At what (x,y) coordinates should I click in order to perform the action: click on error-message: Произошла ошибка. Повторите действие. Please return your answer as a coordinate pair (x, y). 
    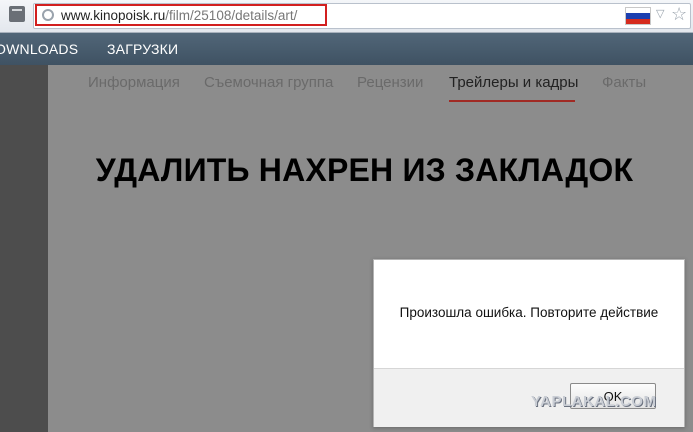
    Looking at the image, I should click on (529, 312).